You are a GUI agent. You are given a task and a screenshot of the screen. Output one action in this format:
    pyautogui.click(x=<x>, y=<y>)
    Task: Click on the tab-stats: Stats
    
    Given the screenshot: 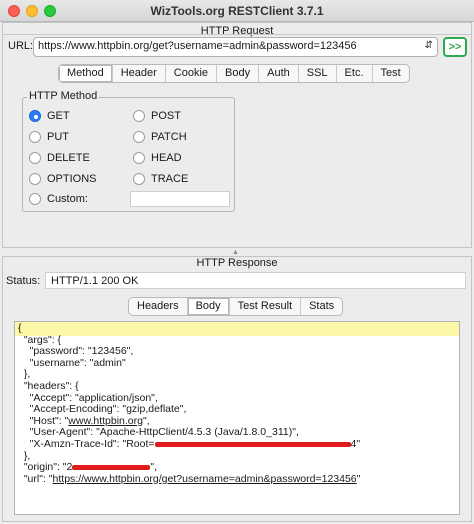 What is the action you would take?
    pyautogui.click(x=321, y=306)
    